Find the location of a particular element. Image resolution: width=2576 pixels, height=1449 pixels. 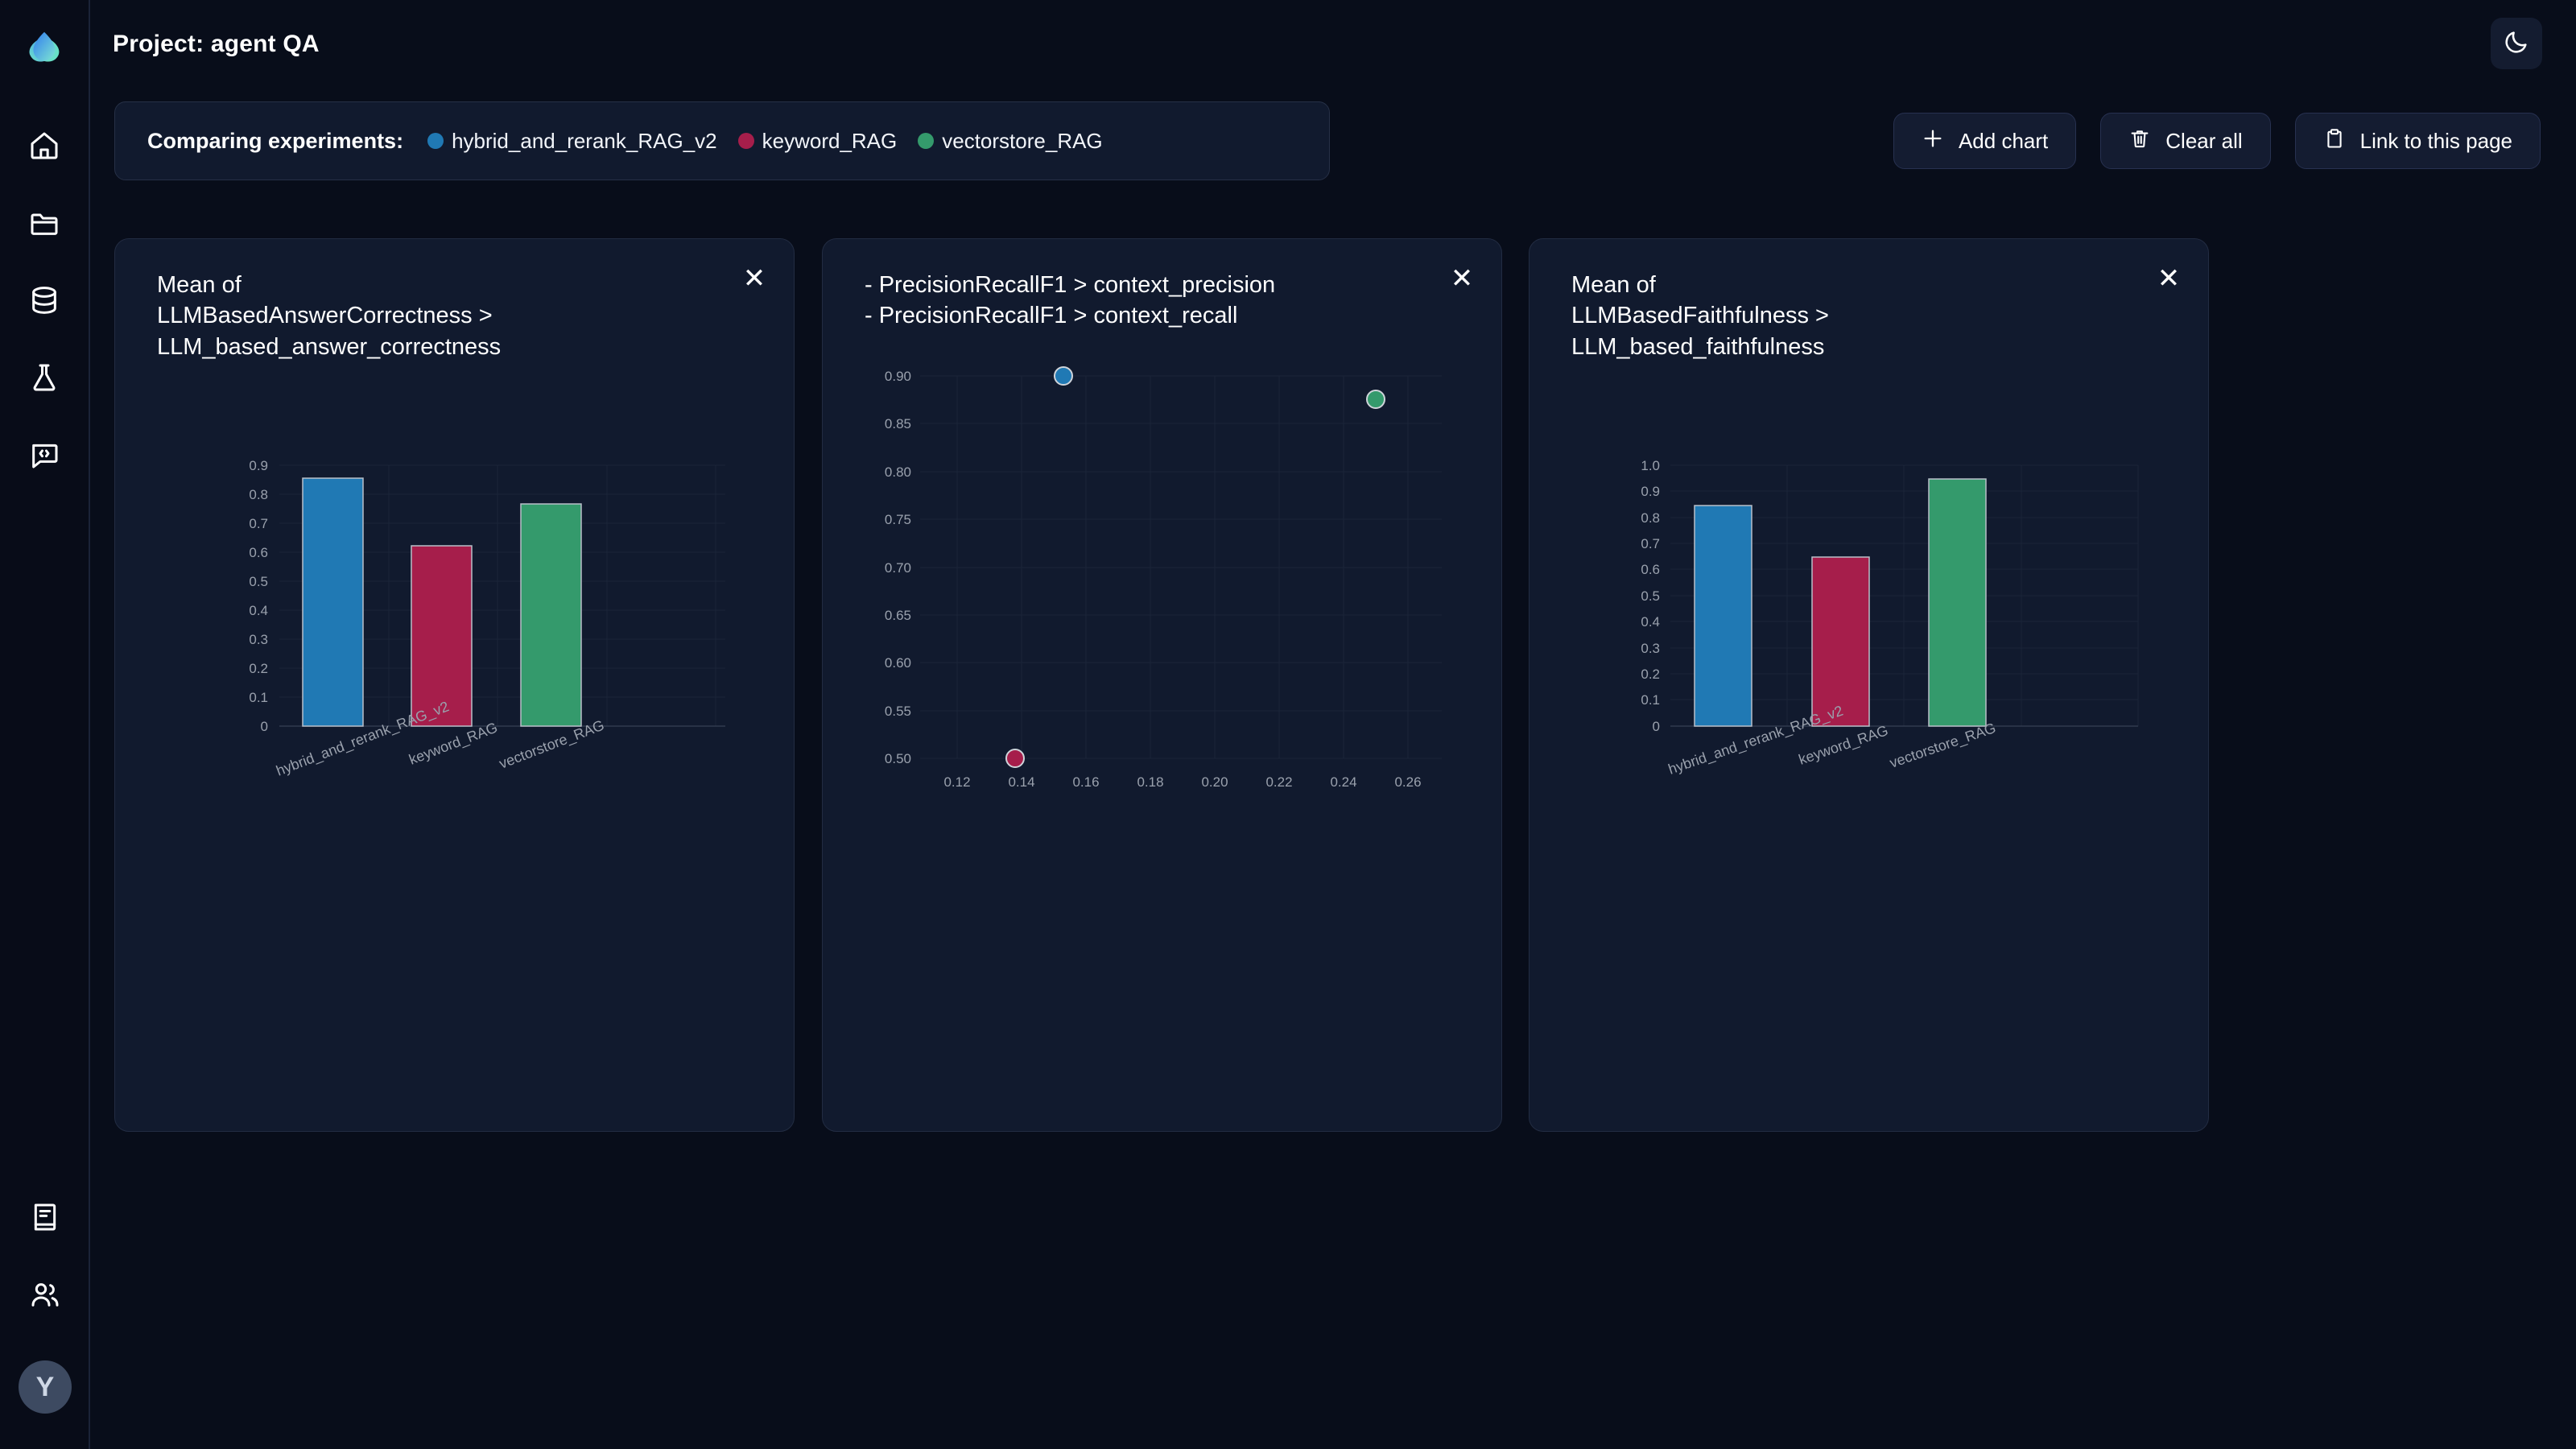

svg-text: 0.50 is located at coordinates (898, 758).